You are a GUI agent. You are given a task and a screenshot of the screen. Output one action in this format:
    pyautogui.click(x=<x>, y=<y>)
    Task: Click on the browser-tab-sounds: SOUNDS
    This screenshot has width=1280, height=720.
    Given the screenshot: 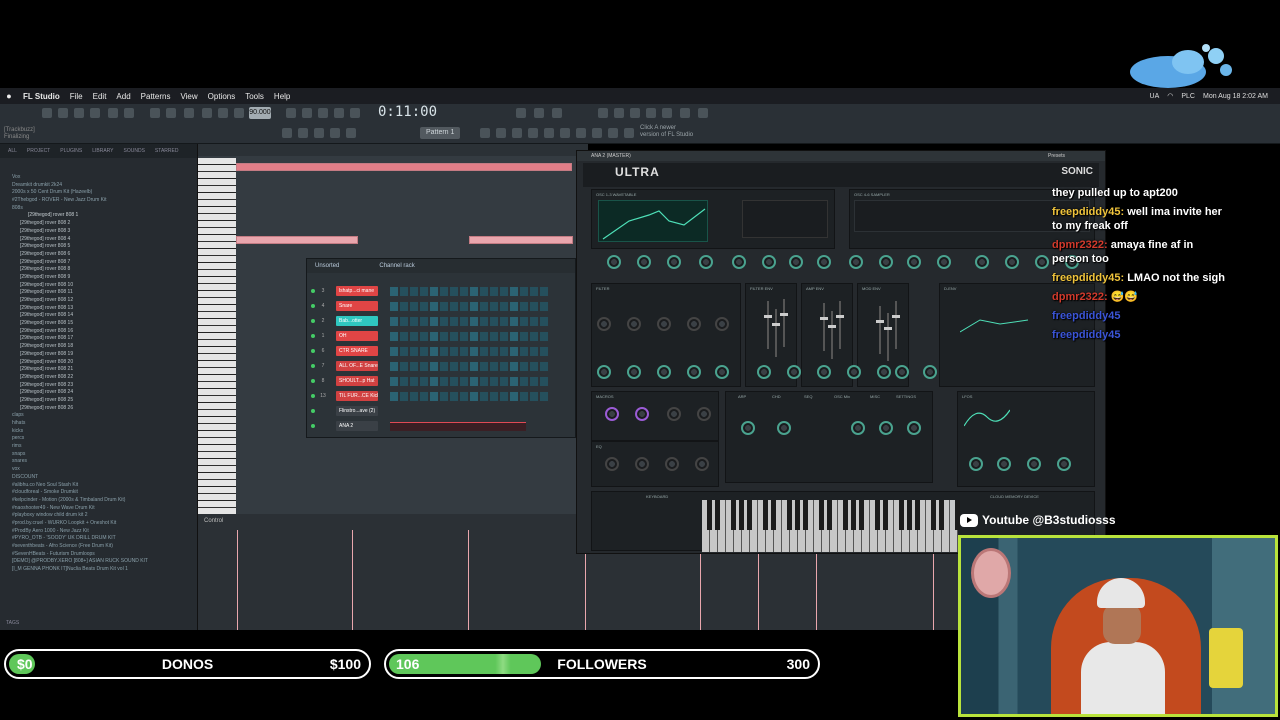 What is the action you would take?
    pyautogui.click(x=134, y=151)
    